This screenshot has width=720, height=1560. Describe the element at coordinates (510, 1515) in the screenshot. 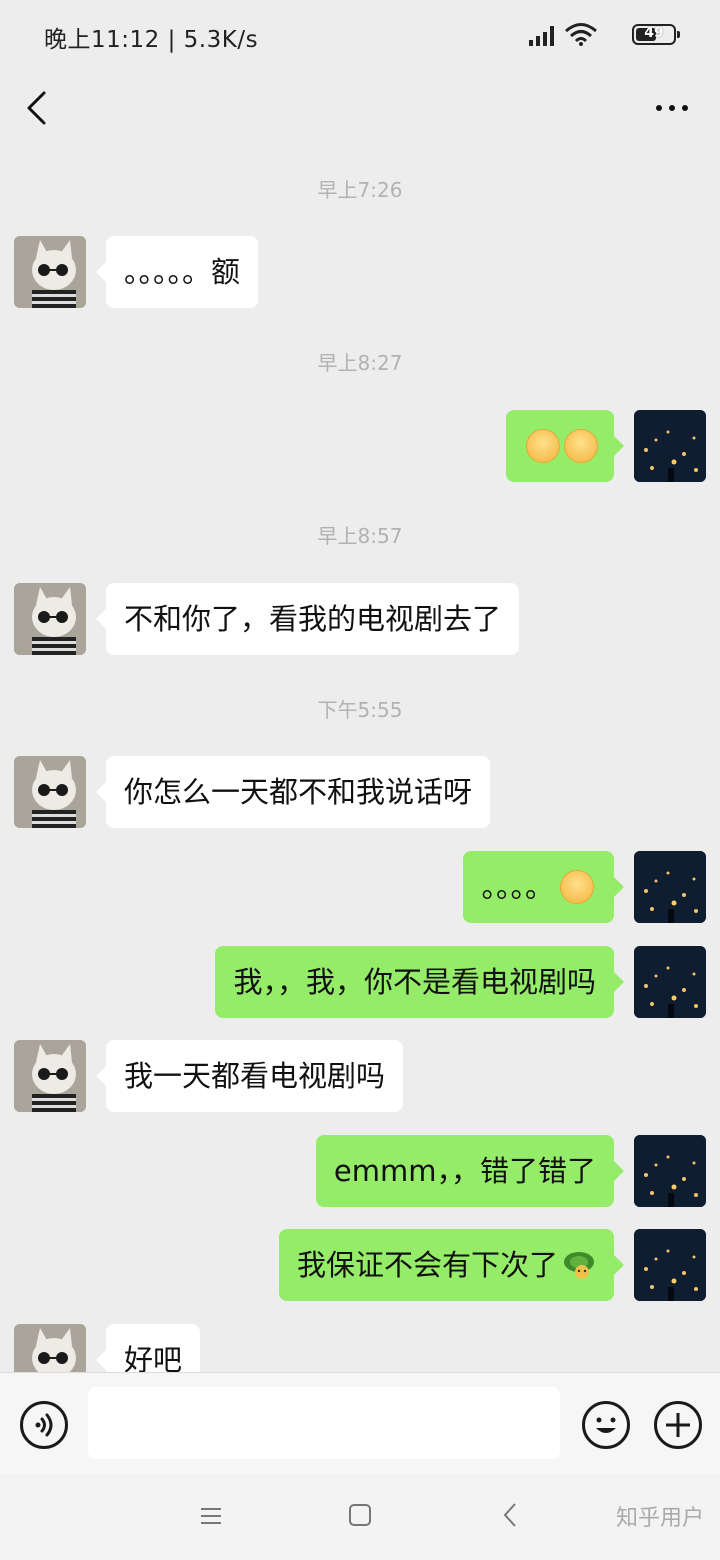

I see `system-back-icon` at that location.